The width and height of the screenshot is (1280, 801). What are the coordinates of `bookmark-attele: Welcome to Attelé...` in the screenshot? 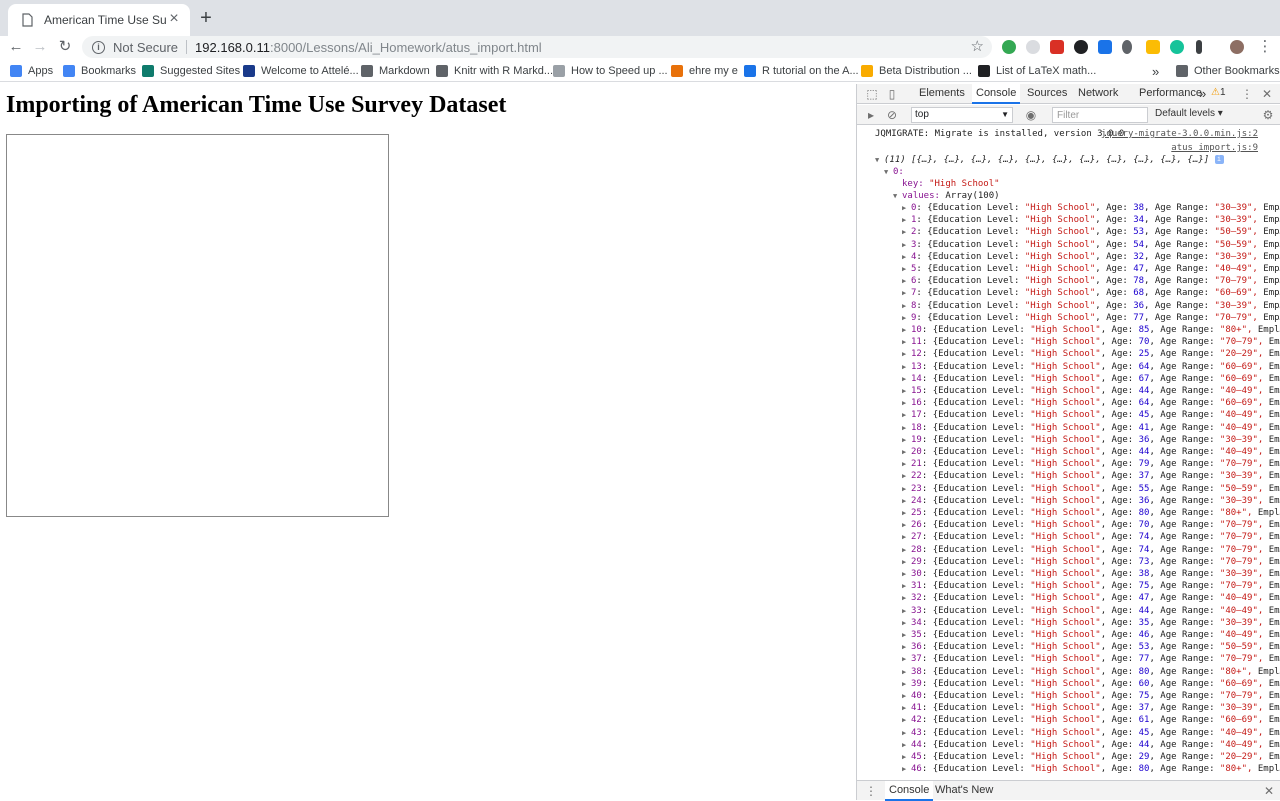 It's located at (301, 71).